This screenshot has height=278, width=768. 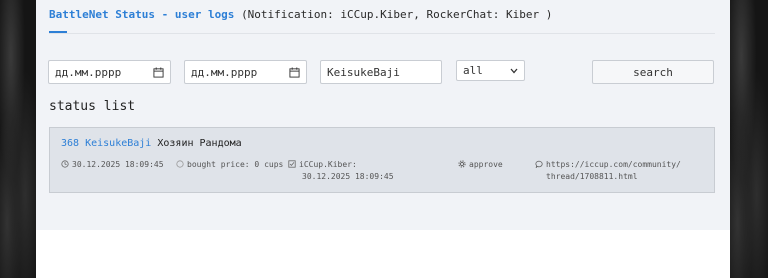 I want to click on tab-user-logs: BattleNet Status - user logs, so click(x=141, y=14).